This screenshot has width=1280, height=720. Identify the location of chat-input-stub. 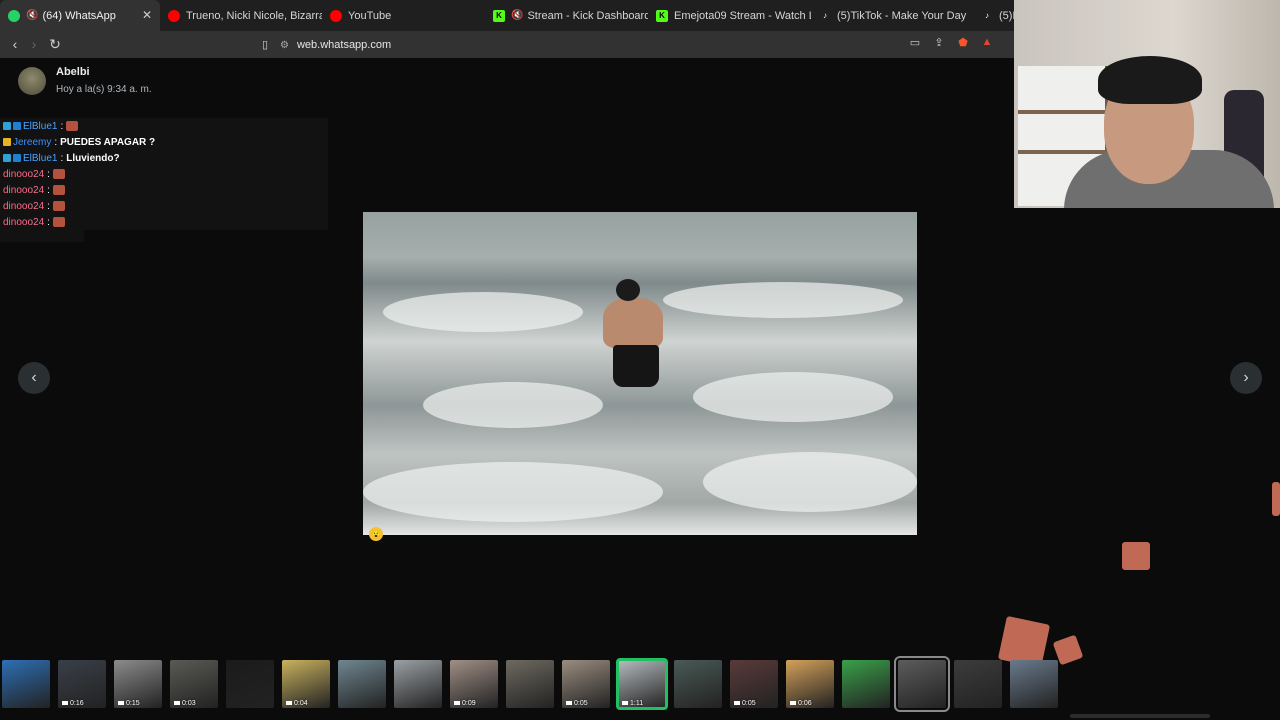
(42, 236).